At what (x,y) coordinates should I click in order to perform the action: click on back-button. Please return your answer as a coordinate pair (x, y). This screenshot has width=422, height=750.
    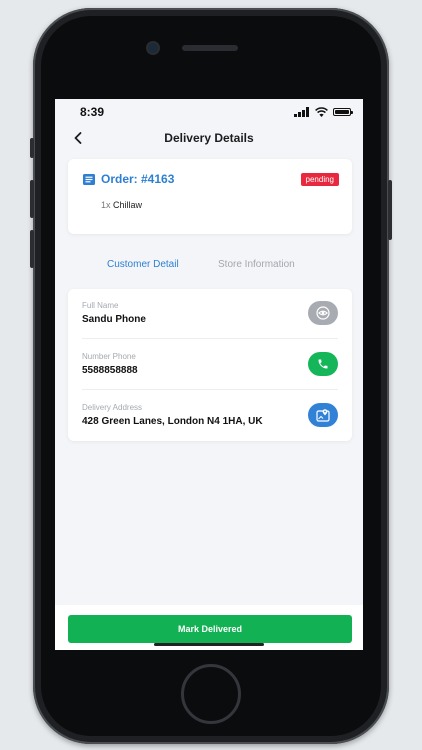
    Looking at the image, I should click on (78, 138).